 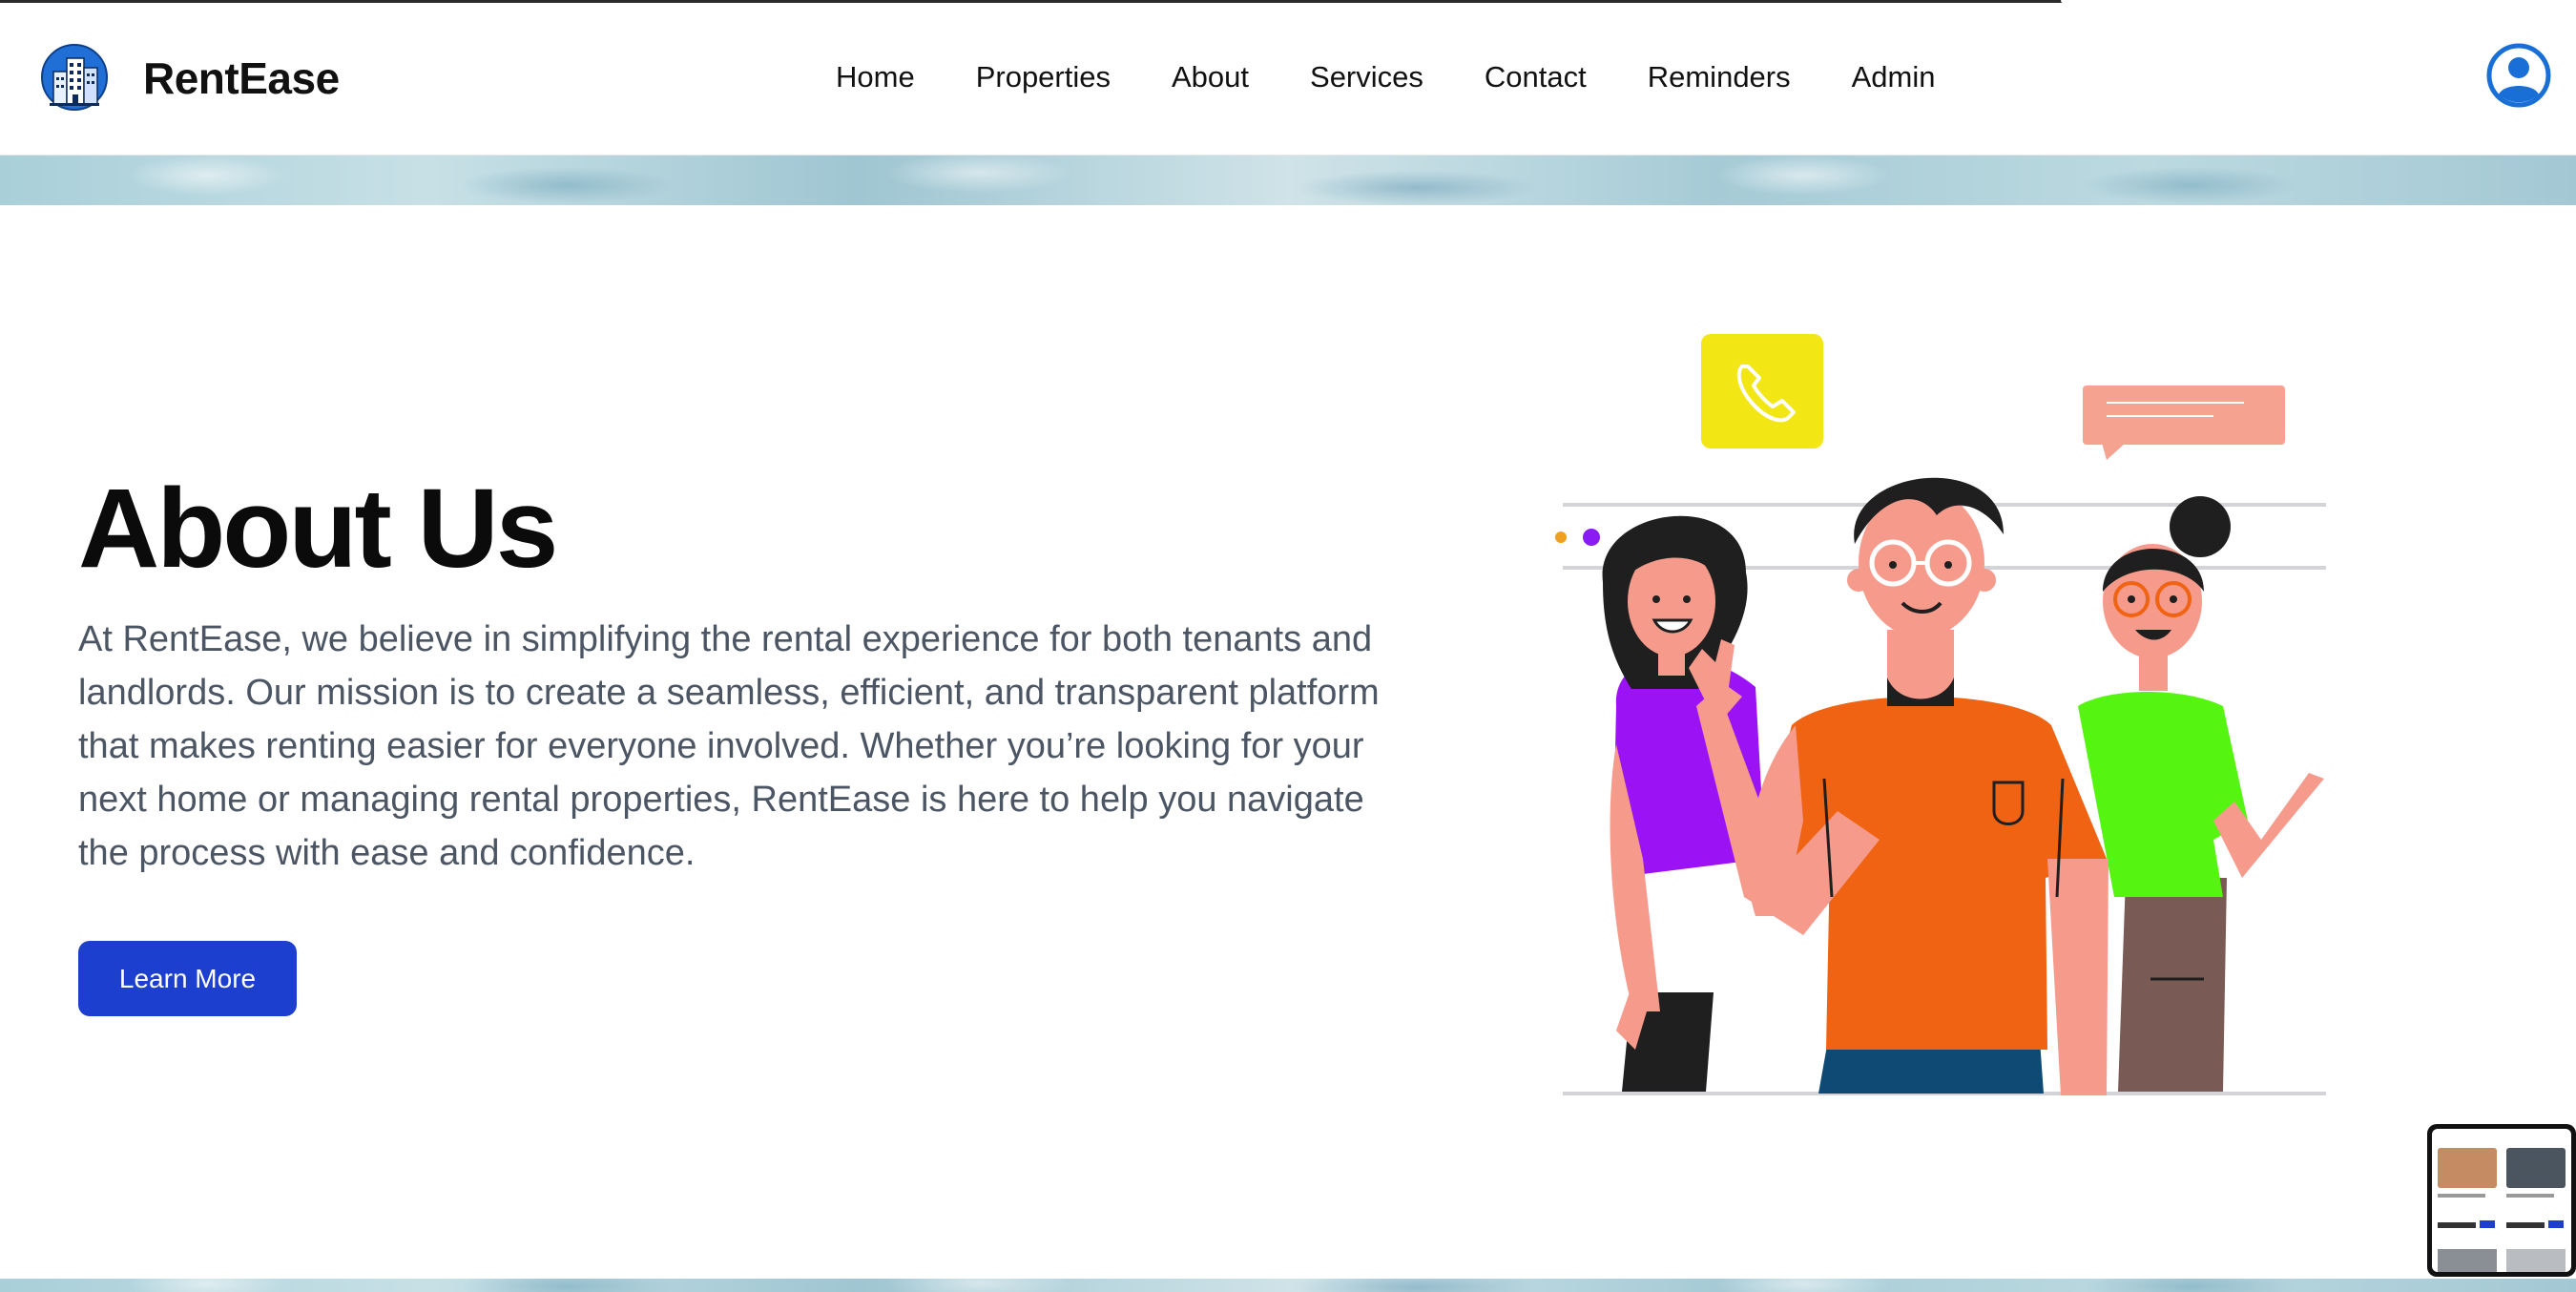 What do you see at coordinates (1210, 77) in the screenshot?
I see `nav-about: About` at bounding box center [1210, 77].